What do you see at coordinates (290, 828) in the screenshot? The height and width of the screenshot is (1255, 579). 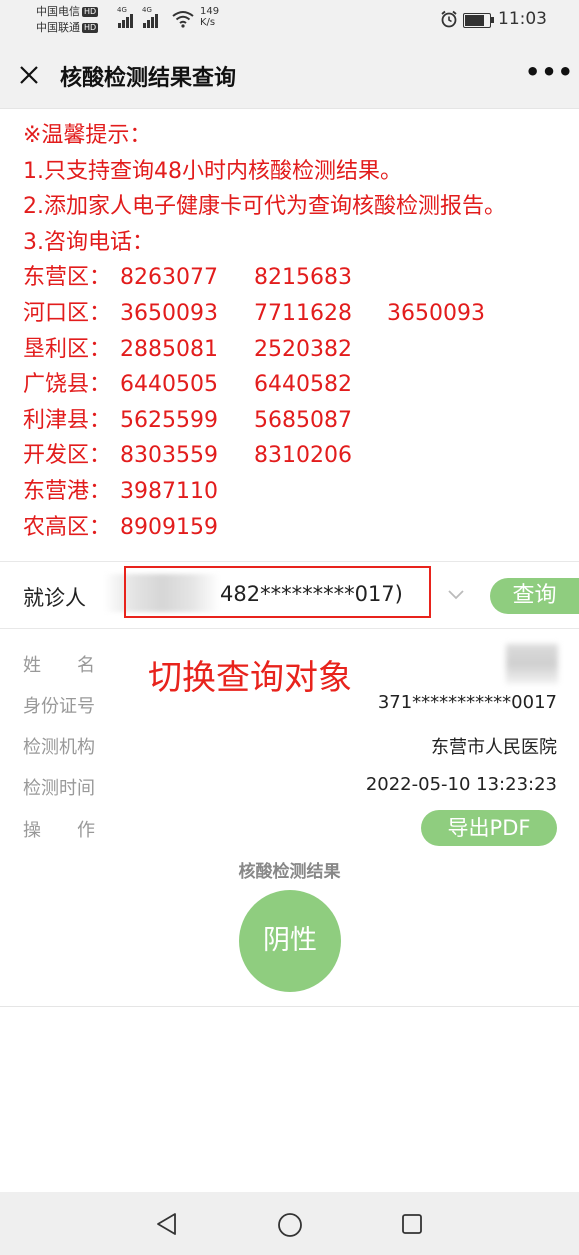 I see `detail-op-row: 操 作 导出PDF` at bounding box center [290, 828].